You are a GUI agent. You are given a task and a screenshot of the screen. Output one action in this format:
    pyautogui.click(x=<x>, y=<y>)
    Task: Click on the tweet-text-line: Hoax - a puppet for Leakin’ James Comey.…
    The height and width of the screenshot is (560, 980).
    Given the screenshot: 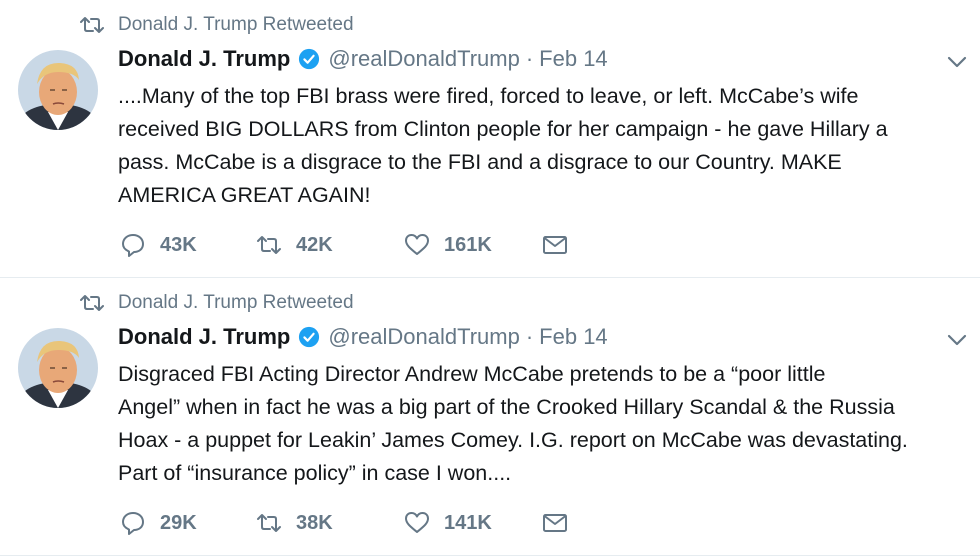 What is the action you would take?
    pyautogui.click(x=513, y=440)
    